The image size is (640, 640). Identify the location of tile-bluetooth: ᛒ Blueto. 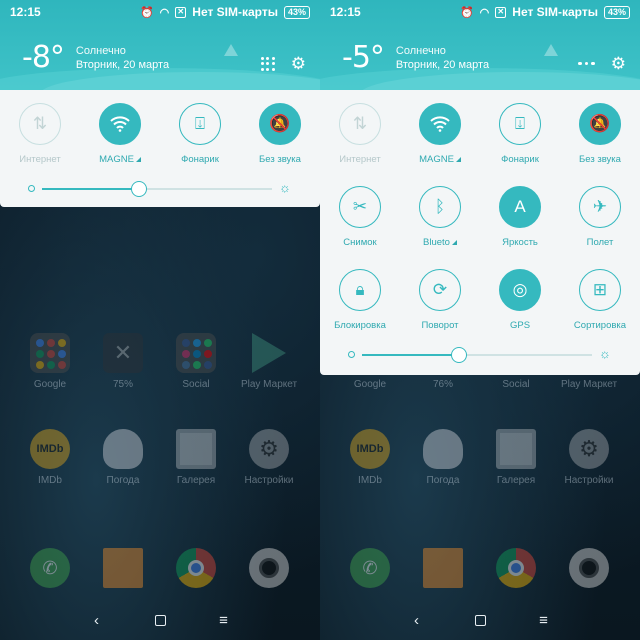
(440, 214).